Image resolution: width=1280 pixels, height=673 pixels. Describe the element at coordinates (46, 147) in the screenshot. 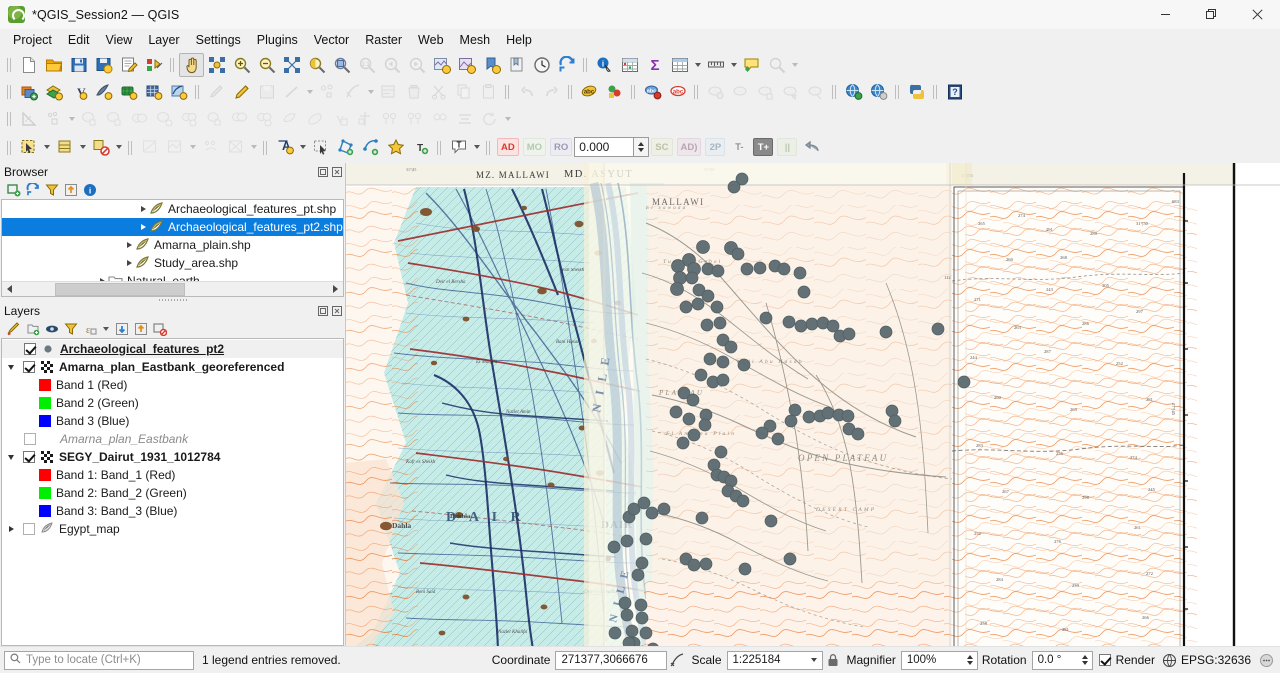

I see `select-features-dropdown-caret` at that location.